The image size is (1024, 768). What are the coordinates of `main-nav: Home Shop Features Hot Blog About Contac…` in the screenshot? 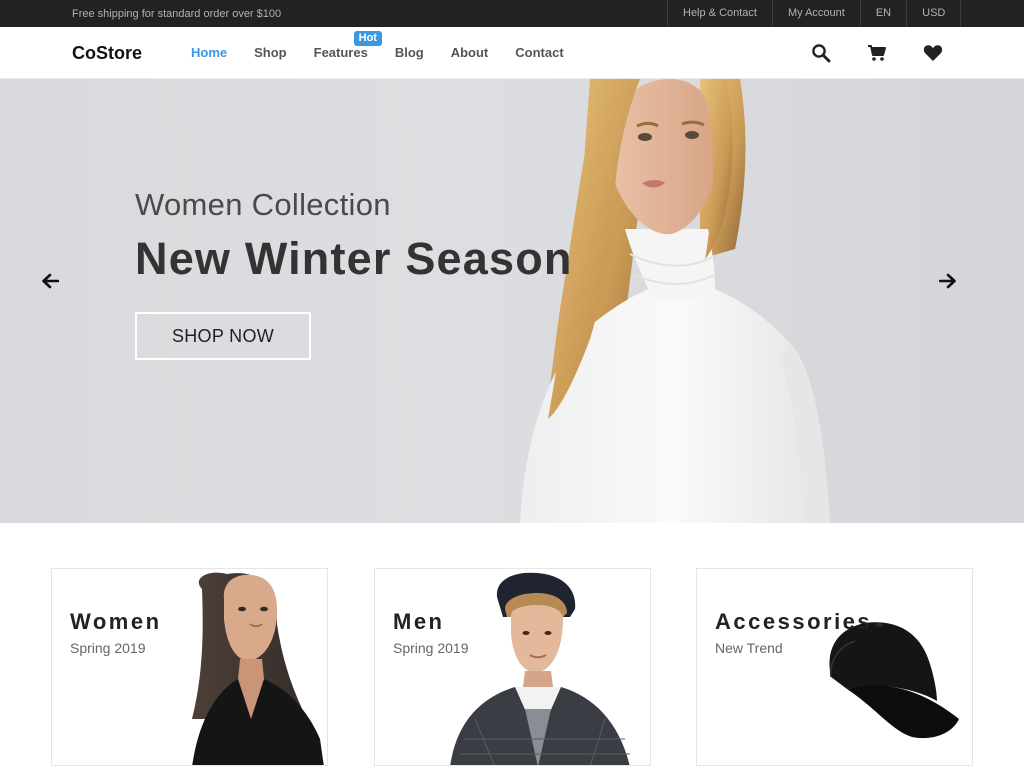 It's located at (391, 53).